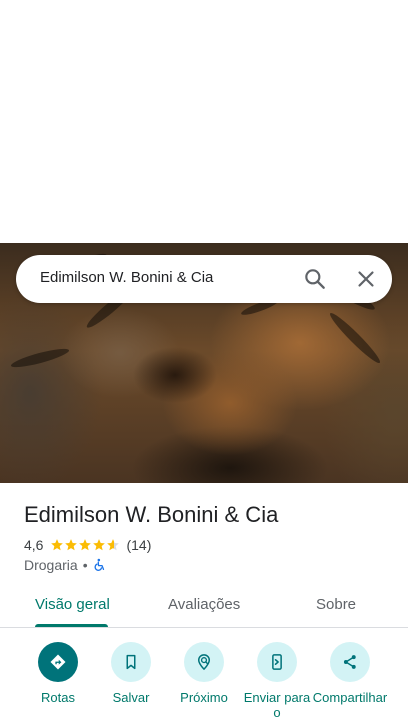 Image resolution: width=408 pixels, height=726 pixels. I want to click on close-icon, so click(366, 279).